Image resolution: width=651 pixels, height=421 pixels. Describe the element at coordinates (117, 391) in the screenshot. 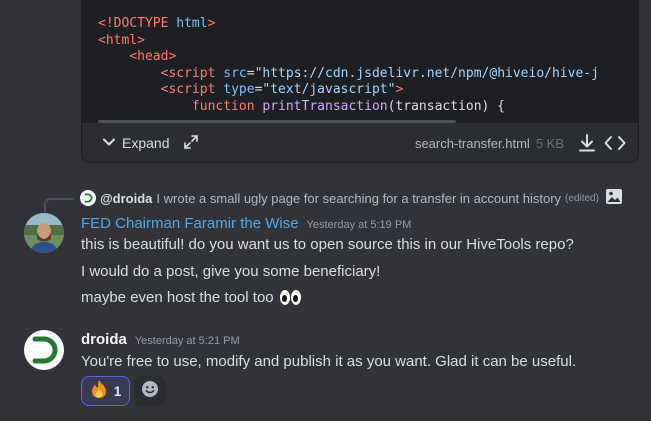

I see `reaction-count: 1` at that location.